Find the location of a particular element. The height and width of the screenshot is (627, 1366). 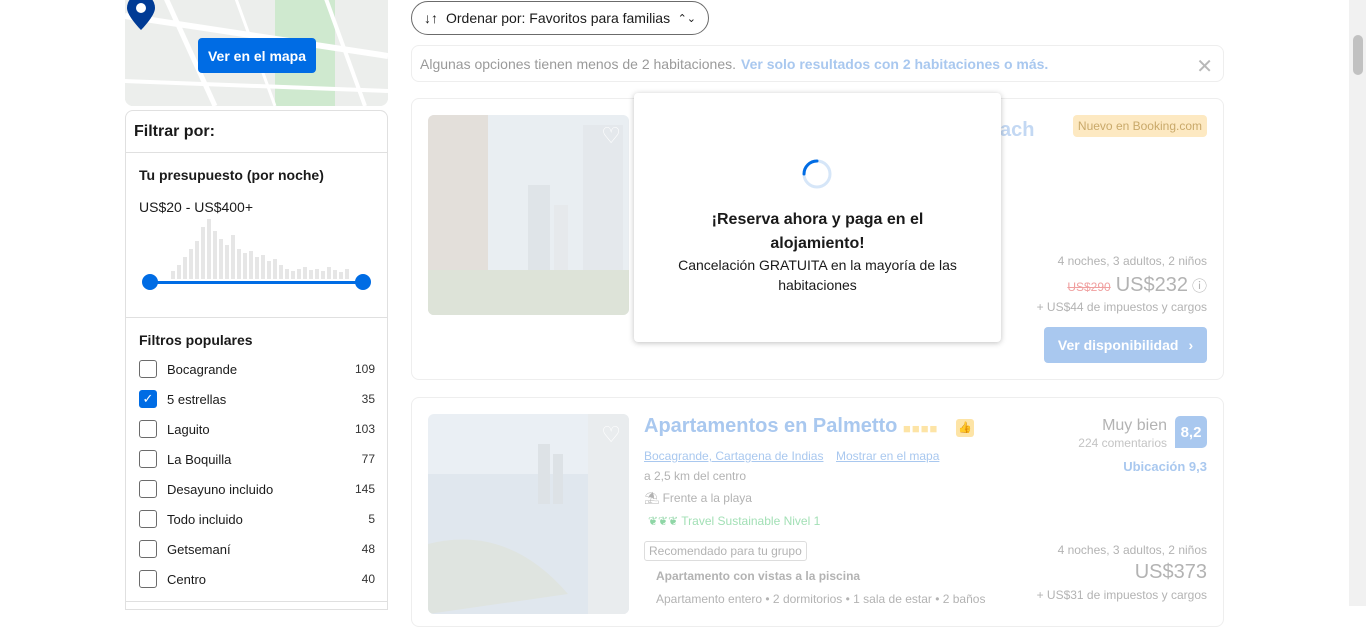

filter-option: Laguito 103 is located at coordinates (257, 429).